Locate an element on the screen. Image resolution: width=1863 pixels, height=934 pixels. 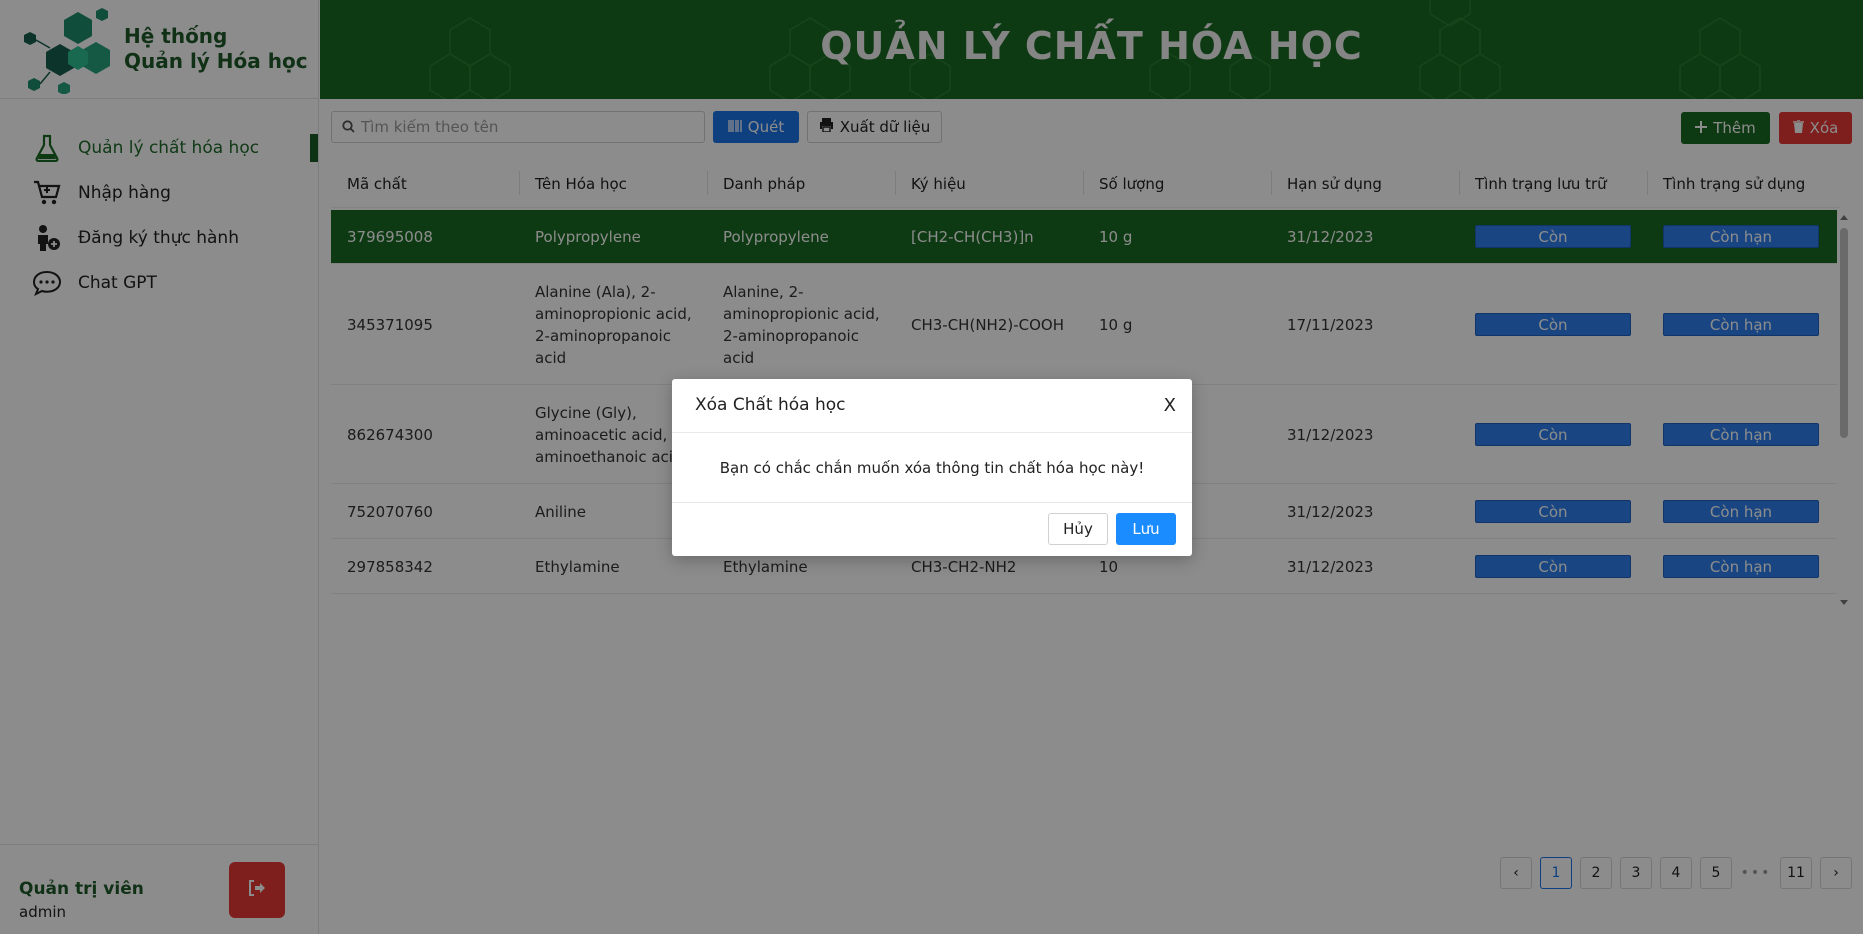
cancel-button: Hủy is located at coordinates (1078, 529).